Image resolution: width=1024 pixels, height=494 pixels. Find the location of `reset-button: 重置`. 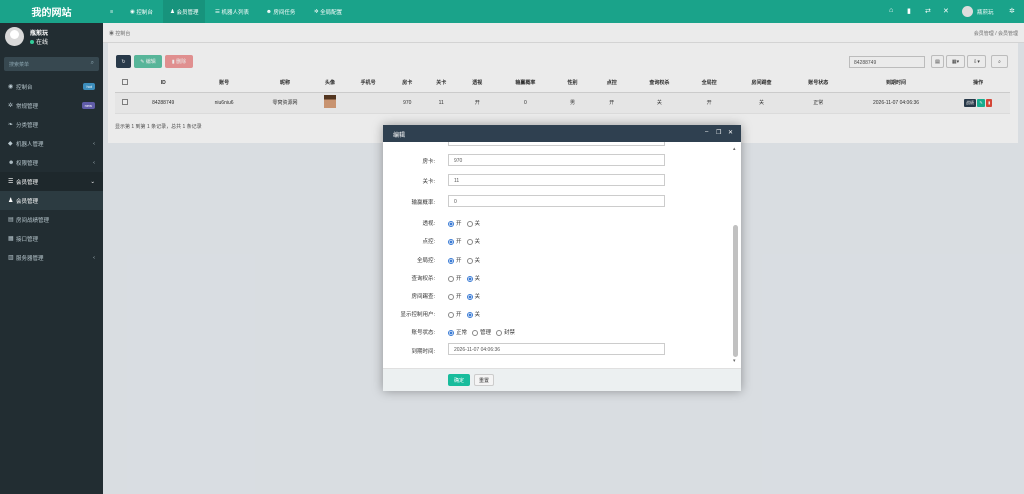

reset-button: 重置 is located at coordinates (484, 380).